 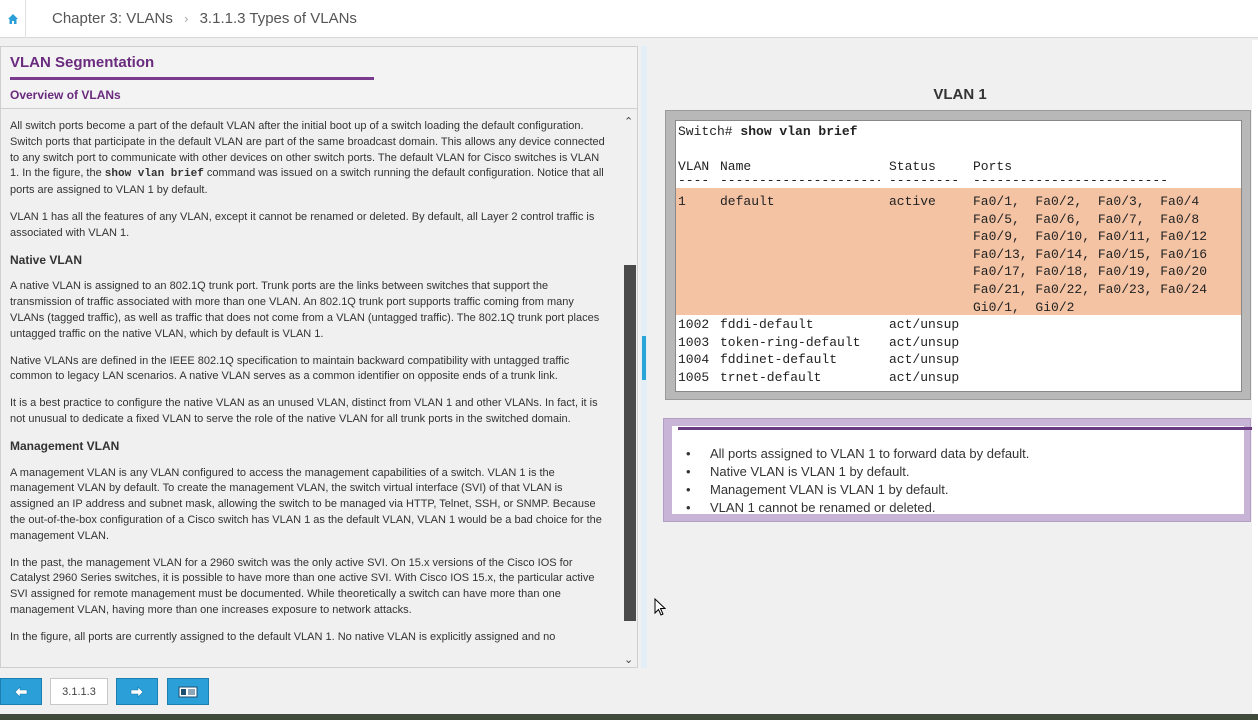 What do you see at coordinates (767, 324) in the screenshot?
I see `row-name: fddi-default` at bounding box center [767, 324].